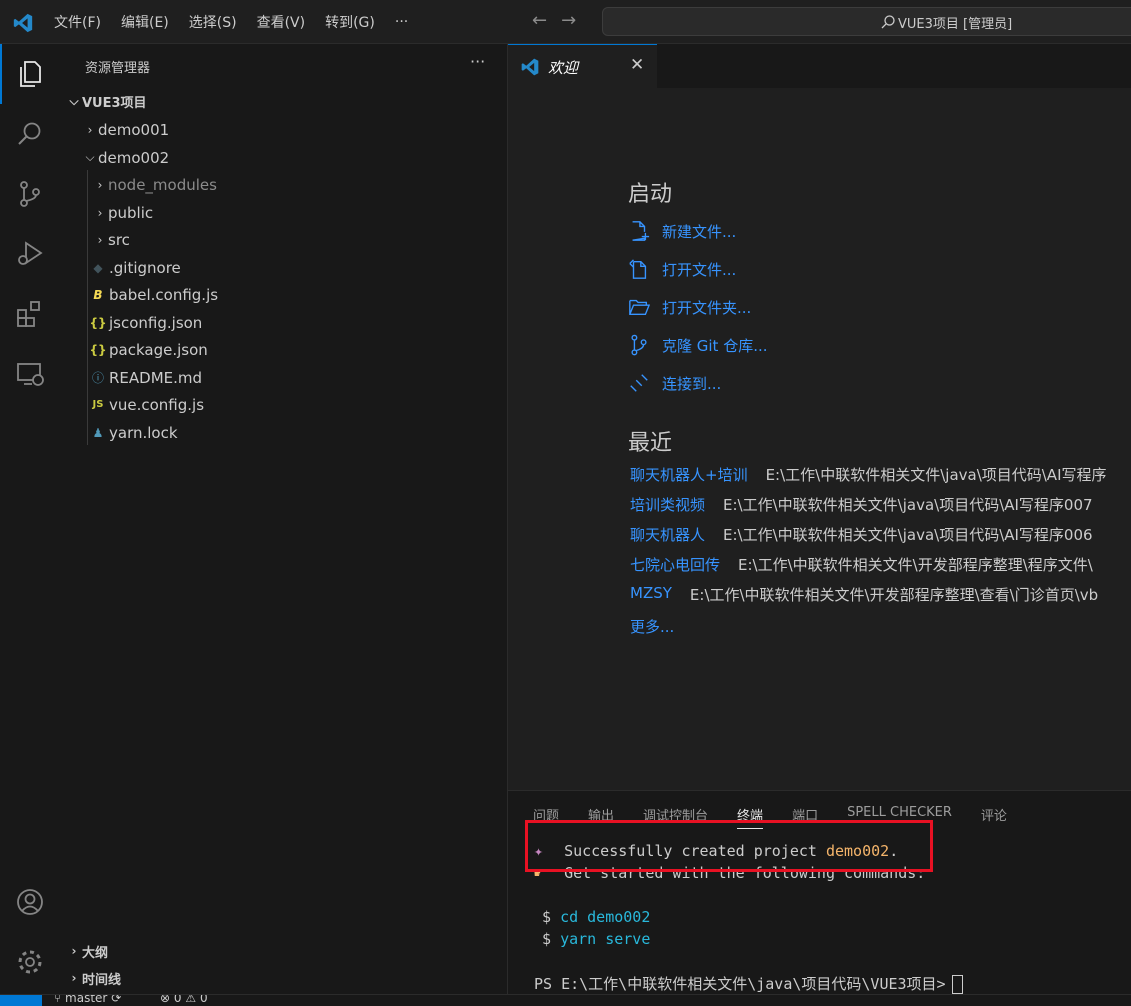 The height and width of the screenshot is (1006, 1131). Describe the element at coordinates (689, 476) in the screenshot. I see `recent-name: 聊天机器人+培训` at that location.